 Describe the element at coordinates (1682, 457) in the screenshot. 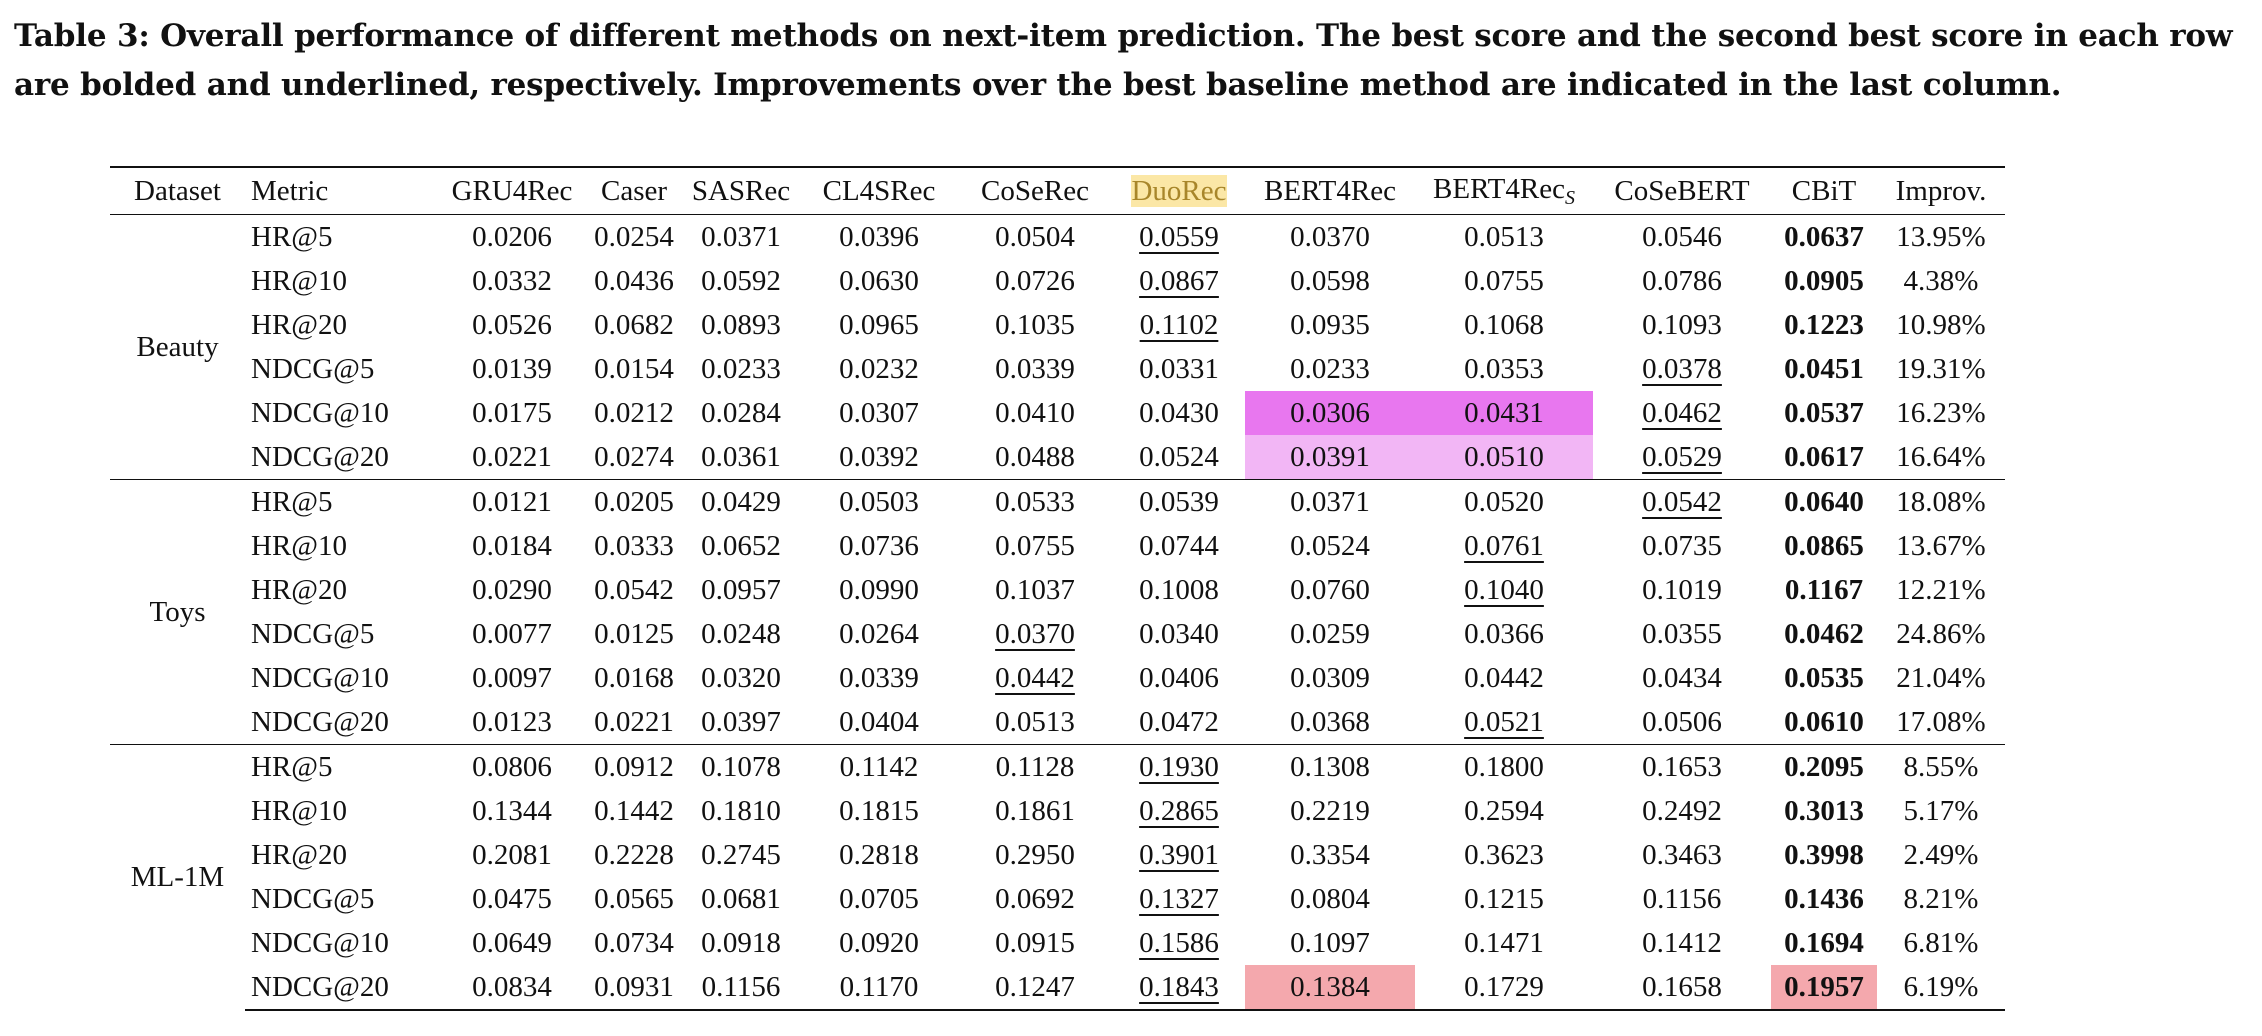

I see `score-cell: 0.0529` at that location.